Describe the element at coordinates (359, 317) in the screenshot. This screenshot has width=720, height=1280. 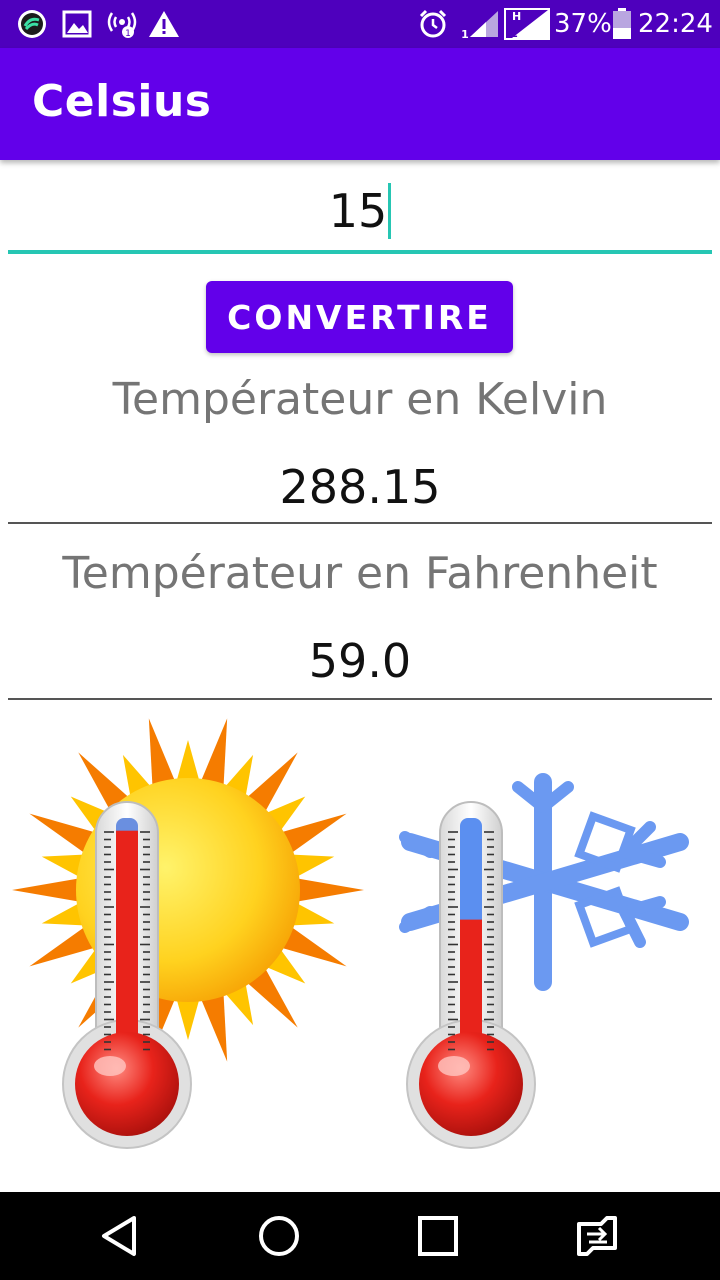
I see `convert-button: CONVERTIRE` at that location.